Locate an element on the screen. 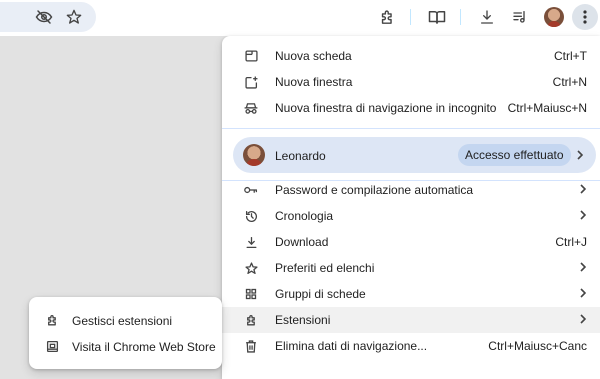 This screenshot has height=379, width=600. submenu-item-label: Gestisci estensioni is located at coordinates (122, 321).